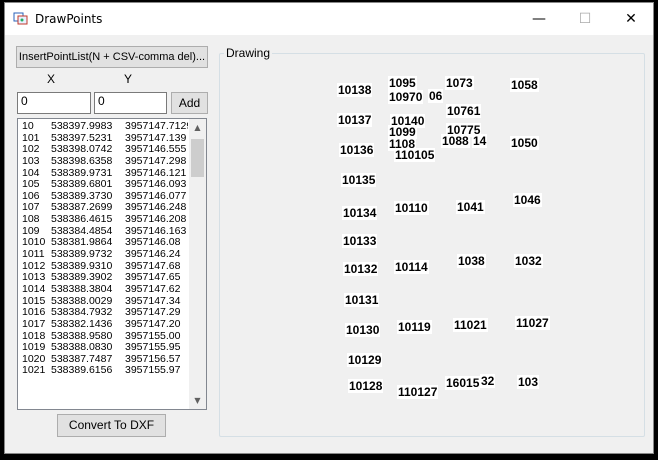 The width and height of the screenshot is (658, 460). I want to click on app-icon, so click(20, 18).